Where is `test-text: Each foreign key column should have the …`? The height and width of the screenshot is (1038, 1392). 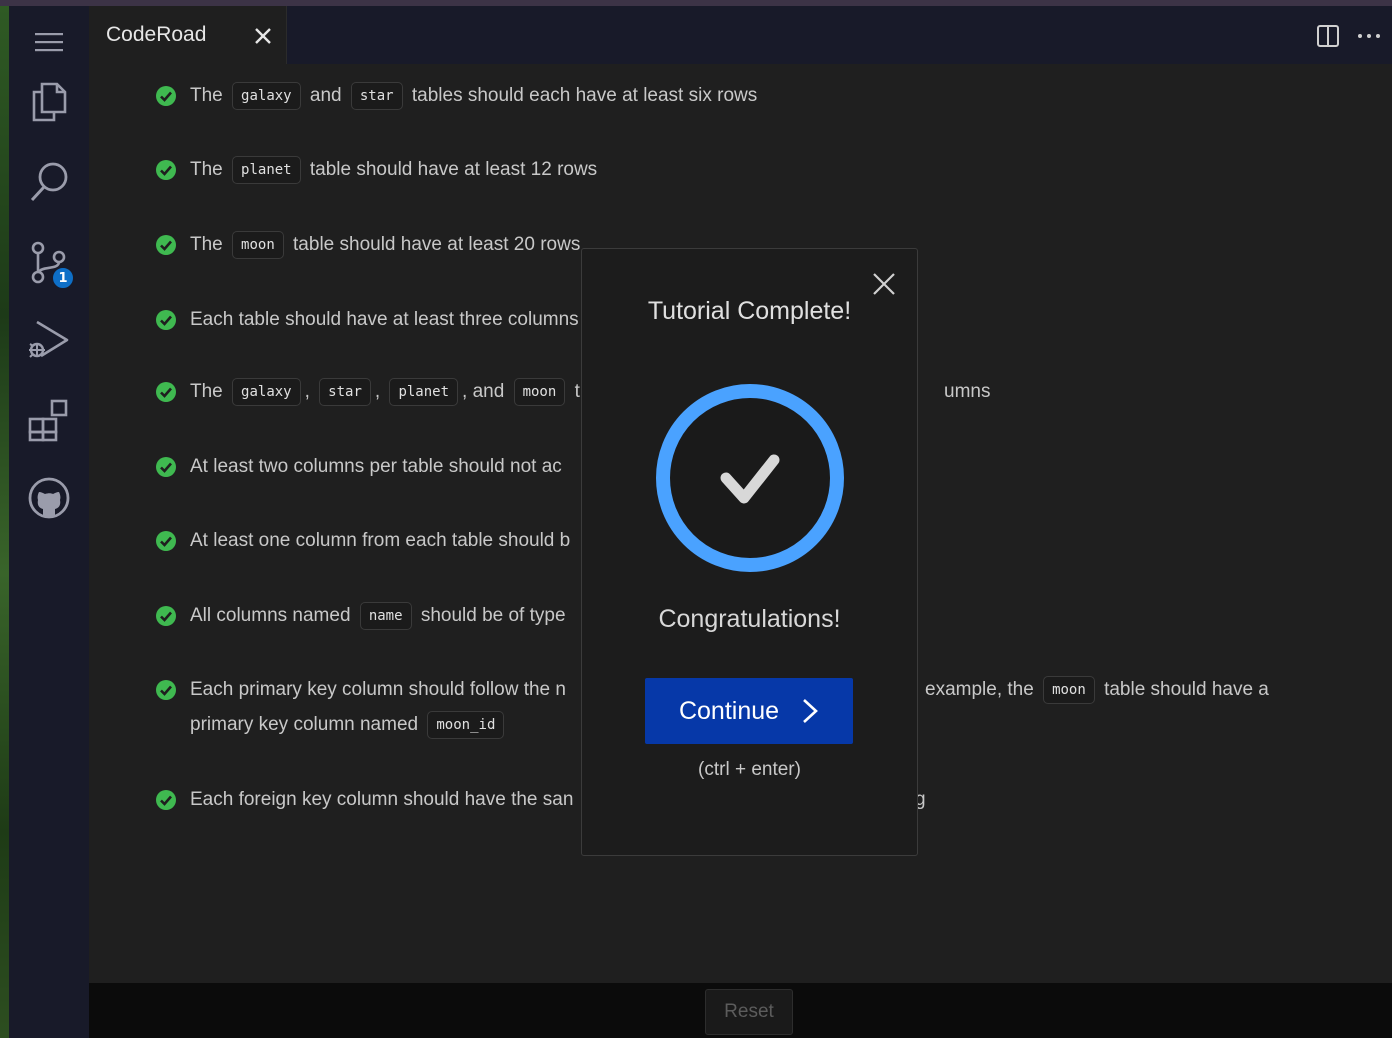 test-text: Each foreign key column should have the … is located at coordinates (382, 799).